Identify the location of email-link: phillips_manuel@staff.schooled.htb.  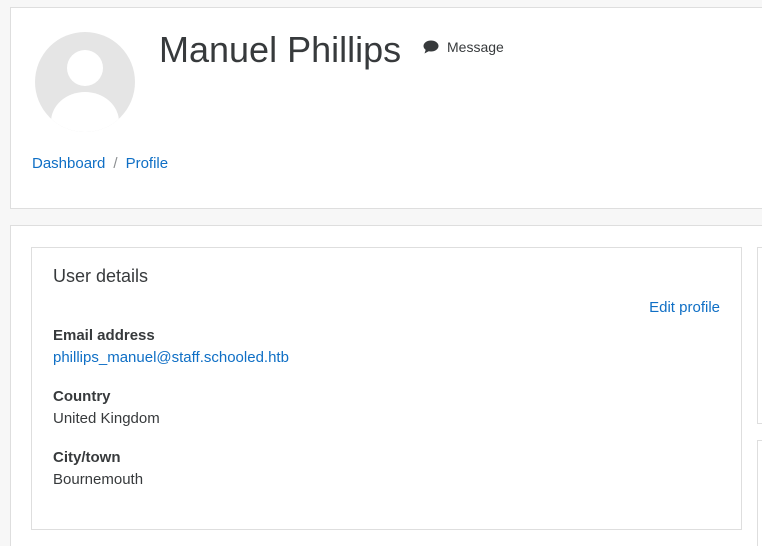
(171, 357).